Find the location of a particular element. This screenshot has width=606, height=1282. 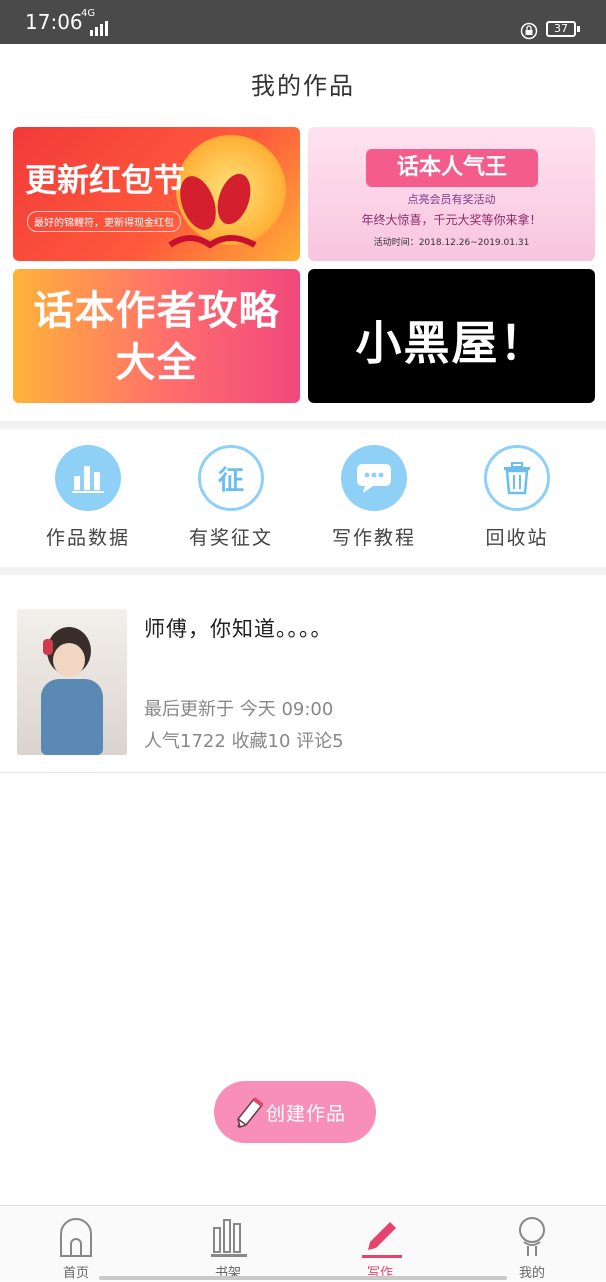

bar-chart-icon is located at coordinates (88, 478).